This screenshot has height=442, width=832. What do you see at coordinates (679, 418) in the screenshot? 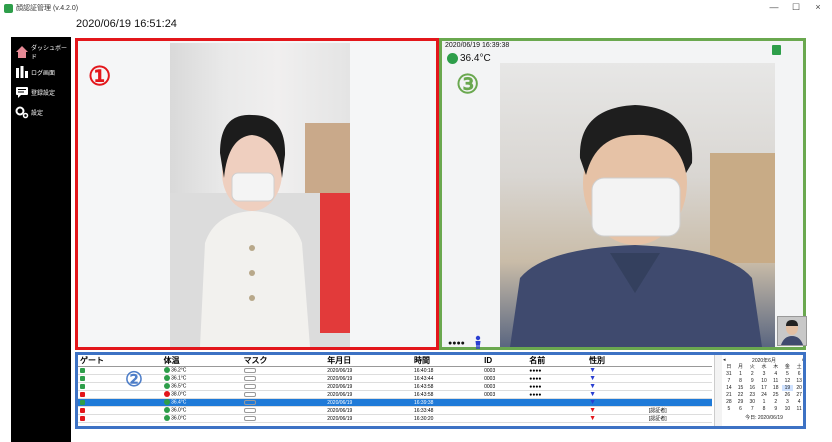
I see `note-cell: [認証者]` at bounding box center [679, 418].